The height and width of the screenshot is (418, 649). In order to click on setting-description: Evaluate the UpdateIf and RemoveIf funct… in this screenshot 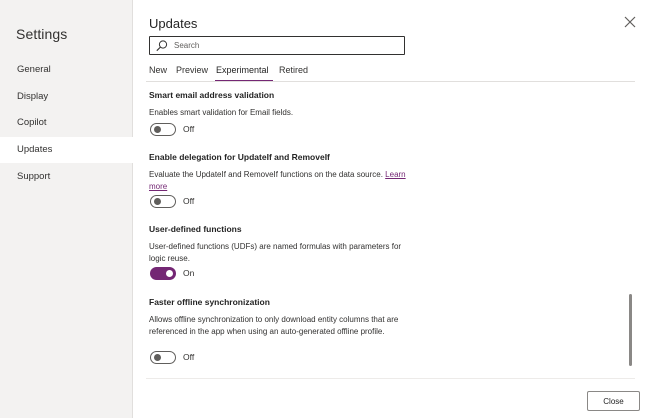, I will do `click(279, 180)`.